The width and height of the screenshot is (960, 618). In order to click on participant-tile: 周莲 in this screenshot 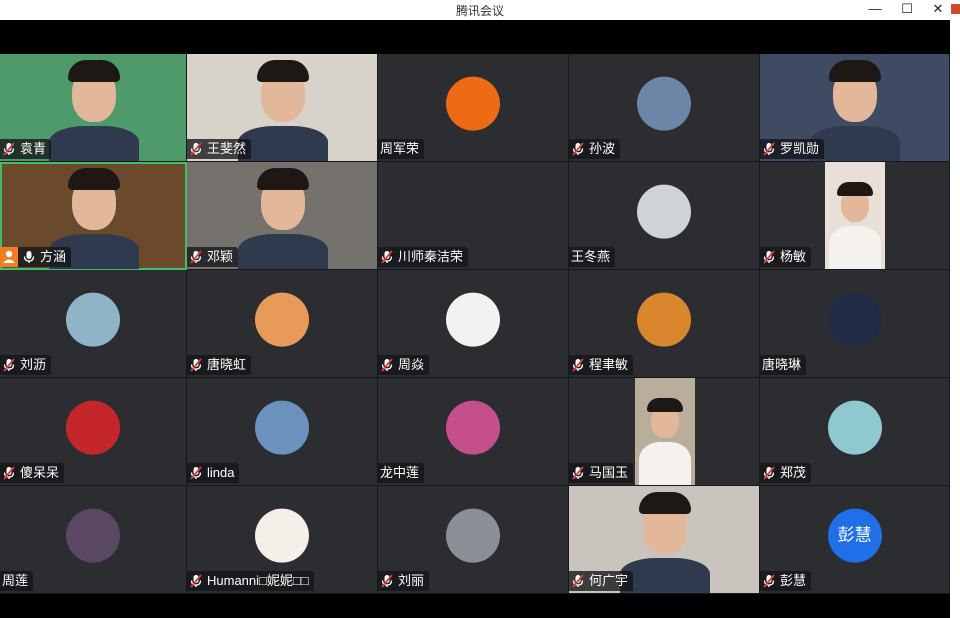, I will do `click(93, 540)`.